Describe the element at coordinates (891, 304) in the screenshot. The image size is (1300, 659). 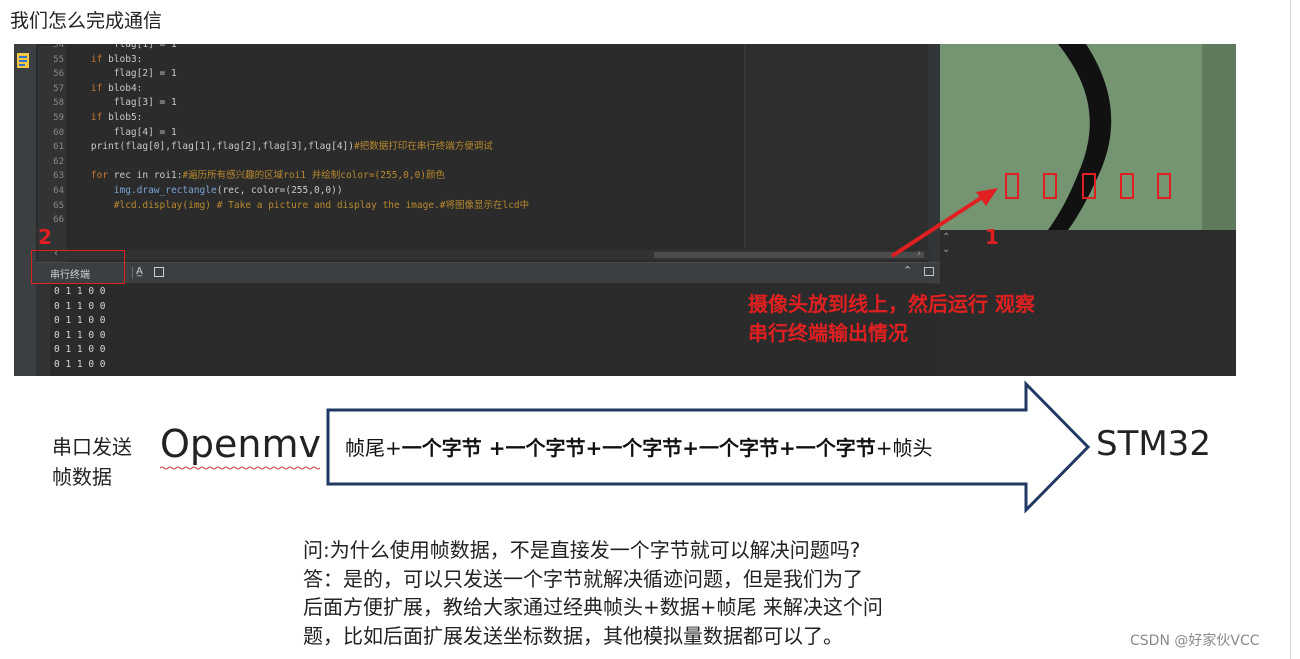
I see `annotation-line: 摄像头放到线上，然后运行 观察` at that location.